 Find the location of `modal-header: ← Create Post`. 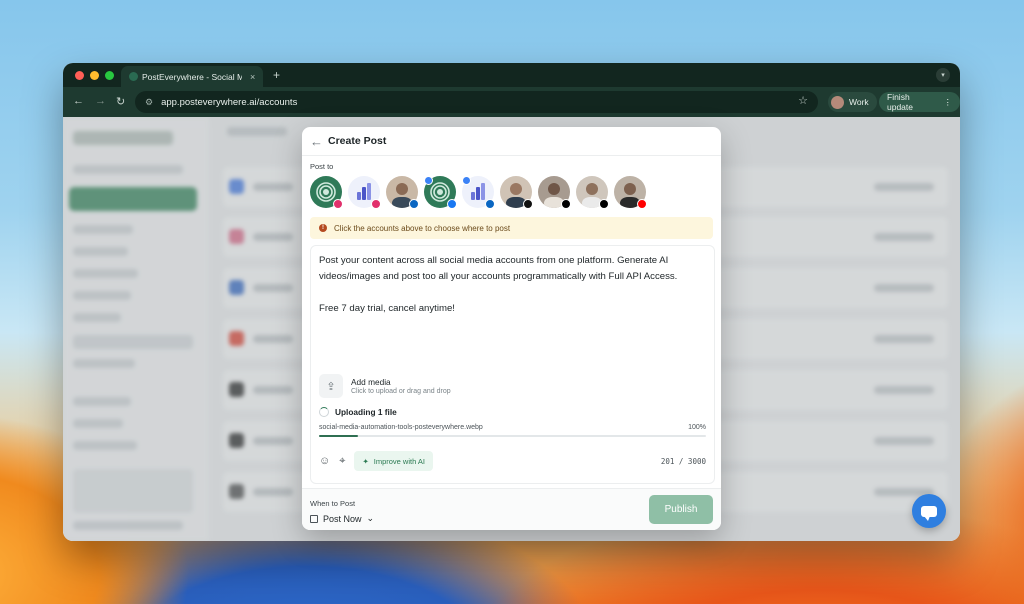

modal-header: ← Create Post is located at coordinates (511, 141).